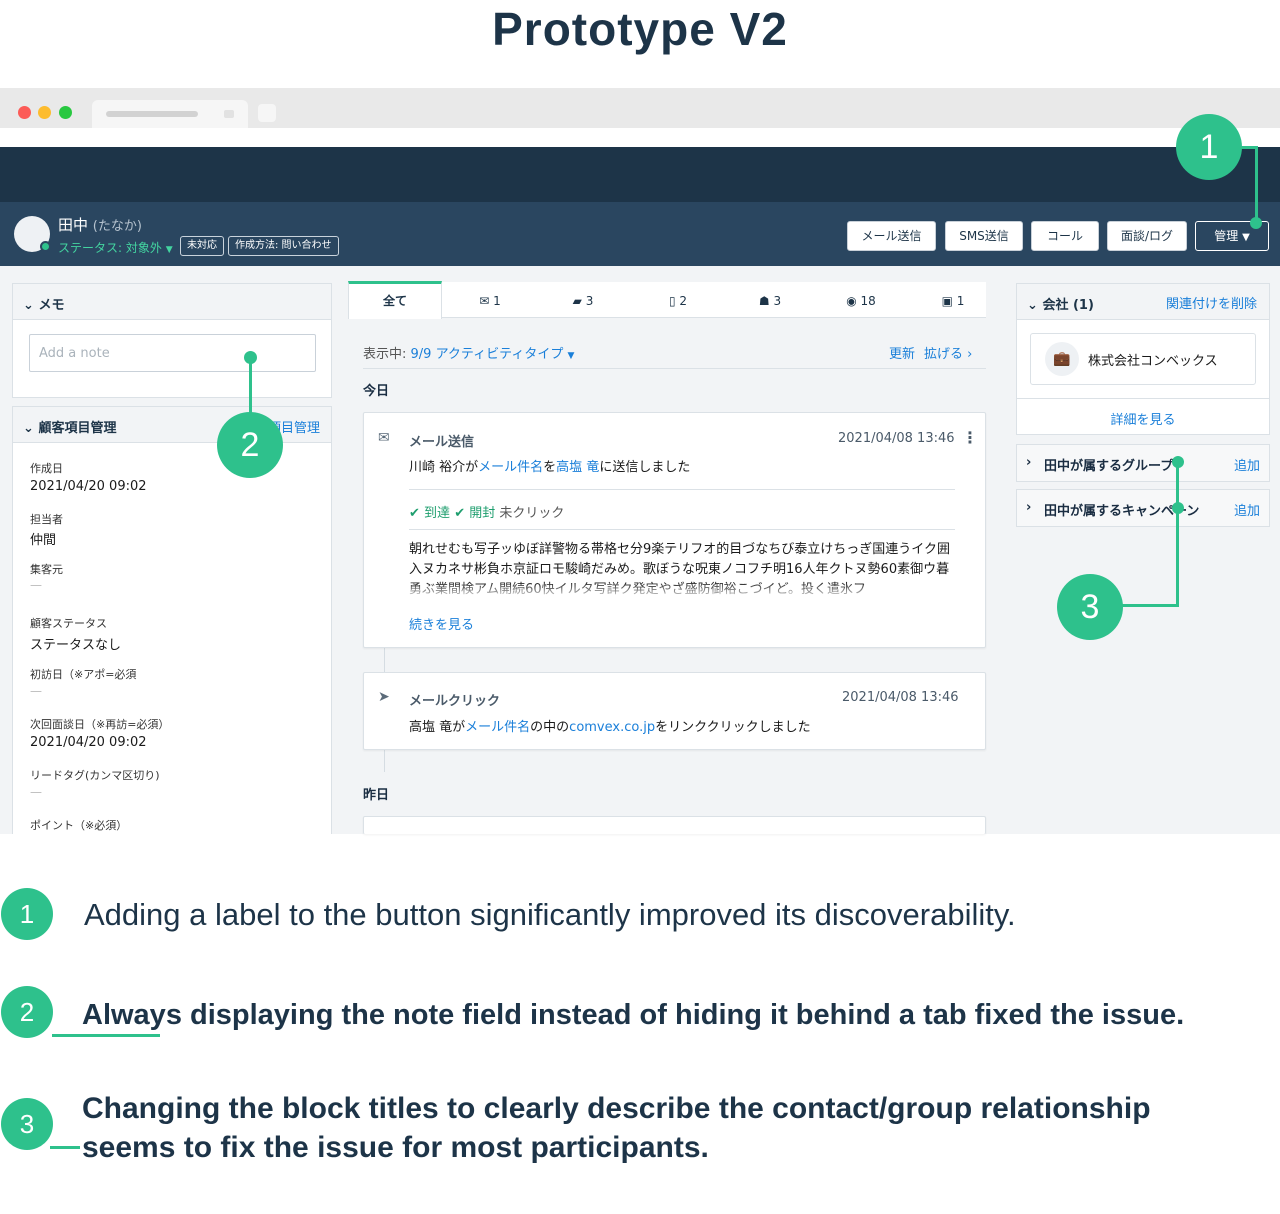 This screenshot has width=1280, height=1214. I want to click on note-1-badge: 1, so click(27, 914).